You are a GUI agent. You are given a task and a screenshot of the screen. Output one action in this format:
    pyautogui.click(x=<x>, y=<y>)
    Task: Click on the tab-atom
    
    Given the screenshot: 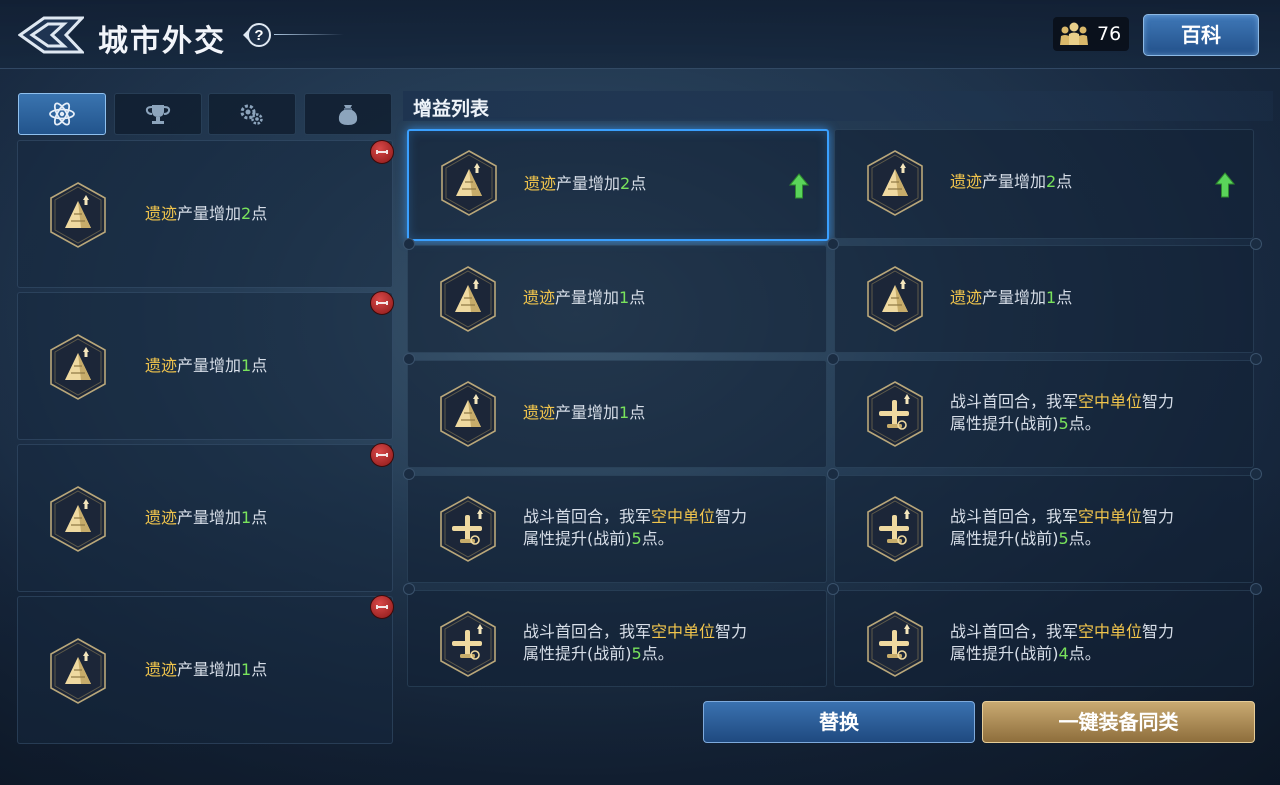 What is the action you would take?
    pyautogui.click(x=62, y=114)
    